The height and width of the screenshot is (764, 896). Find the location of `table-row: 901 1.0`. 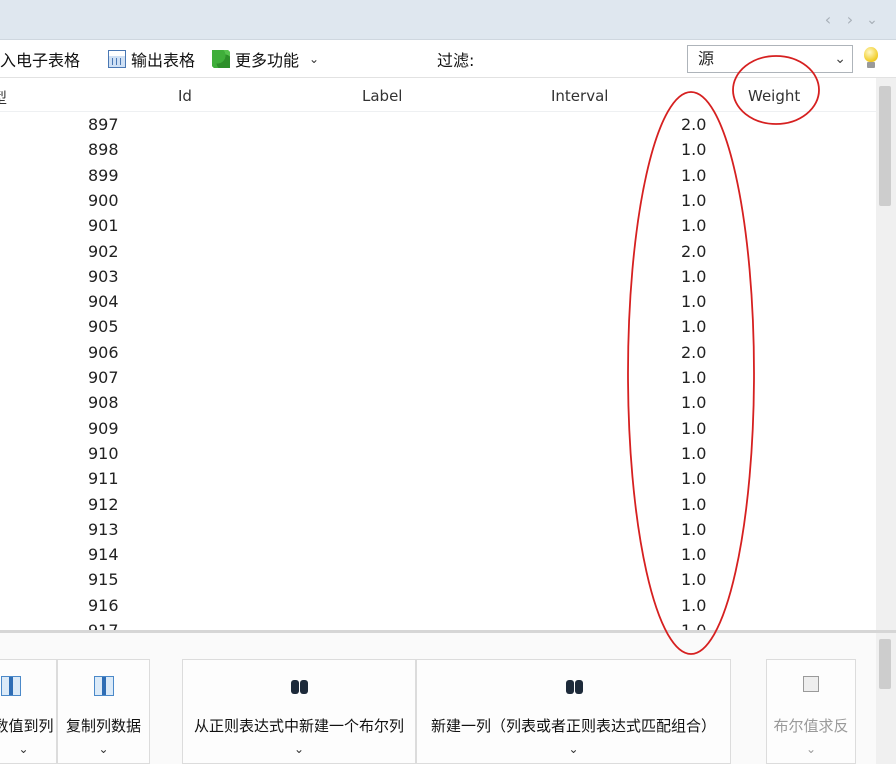

table-row: 901 1.0 is located at coordinates (438, 225).